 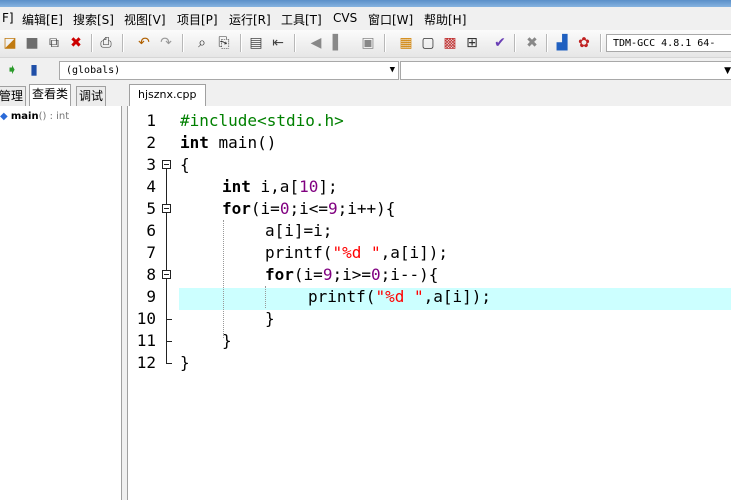 I want to click on menu-cvs: CVS, so click(x=345, y=18).